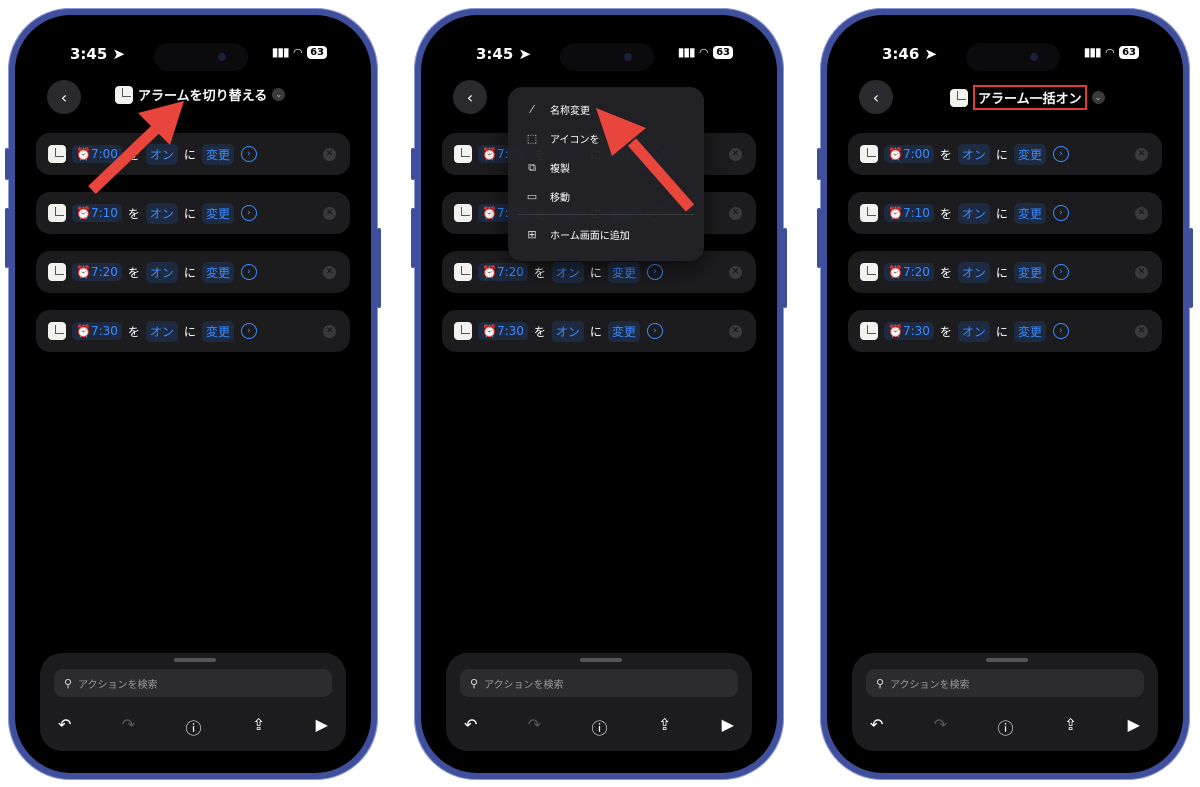 Image resolution: width=1200 pixels, height=787 pixels. What do you see at coordinates (470, 97) in the screenshot?
I see `back-button: ‹` at bounding box center [470, 97].